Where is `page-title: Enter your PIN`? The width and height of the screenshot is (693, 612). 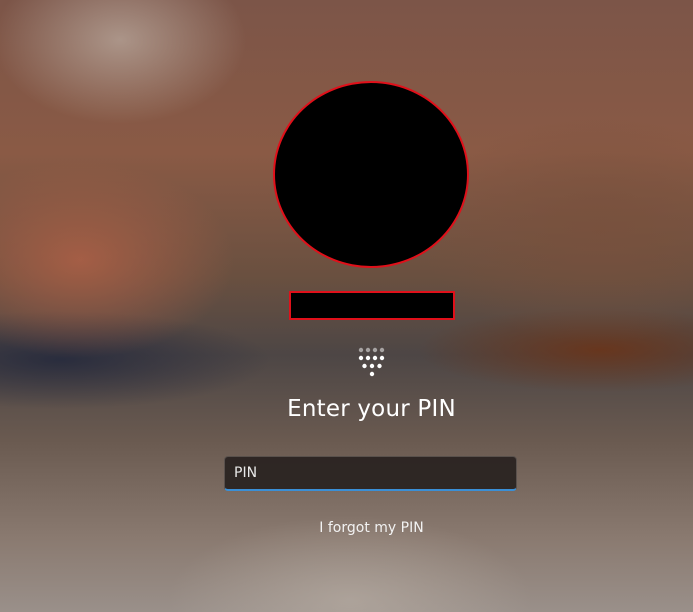 page-title: Enter your PIN is located at coordinates (371, 409).